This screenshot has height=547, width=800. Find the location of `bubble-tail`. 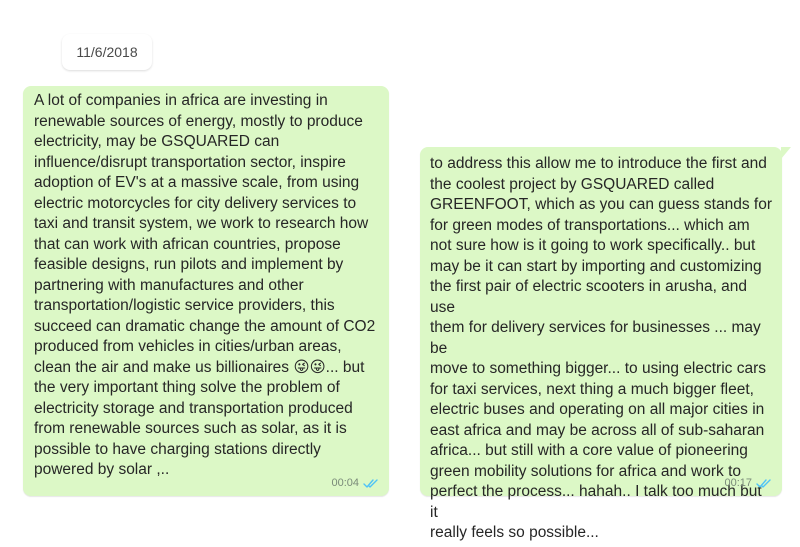

bubble-tail is located at coordinates (786, 153).